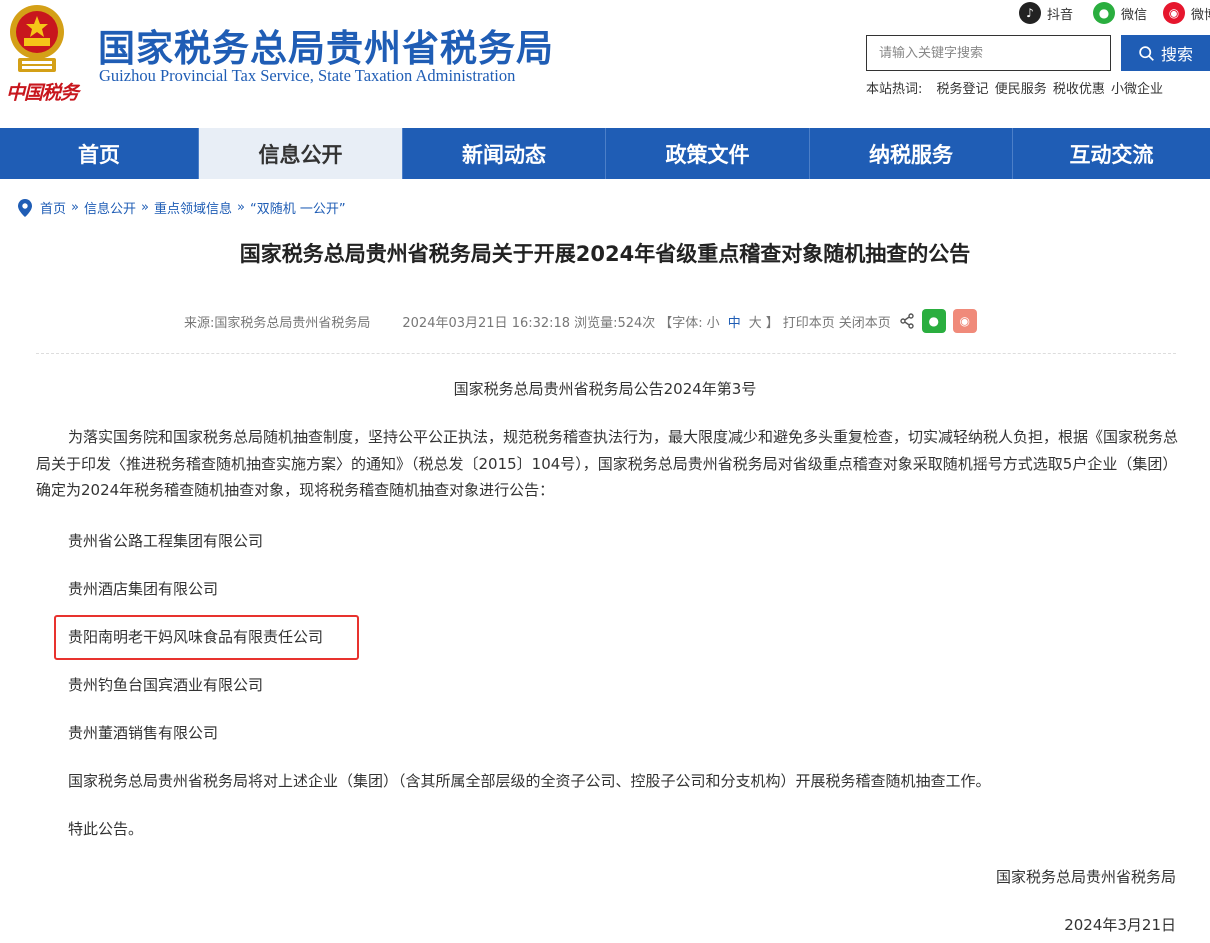  Describe the element at coordinates (772, 323) in the screenshot. I see `font-size-suffix: 】` at that location.